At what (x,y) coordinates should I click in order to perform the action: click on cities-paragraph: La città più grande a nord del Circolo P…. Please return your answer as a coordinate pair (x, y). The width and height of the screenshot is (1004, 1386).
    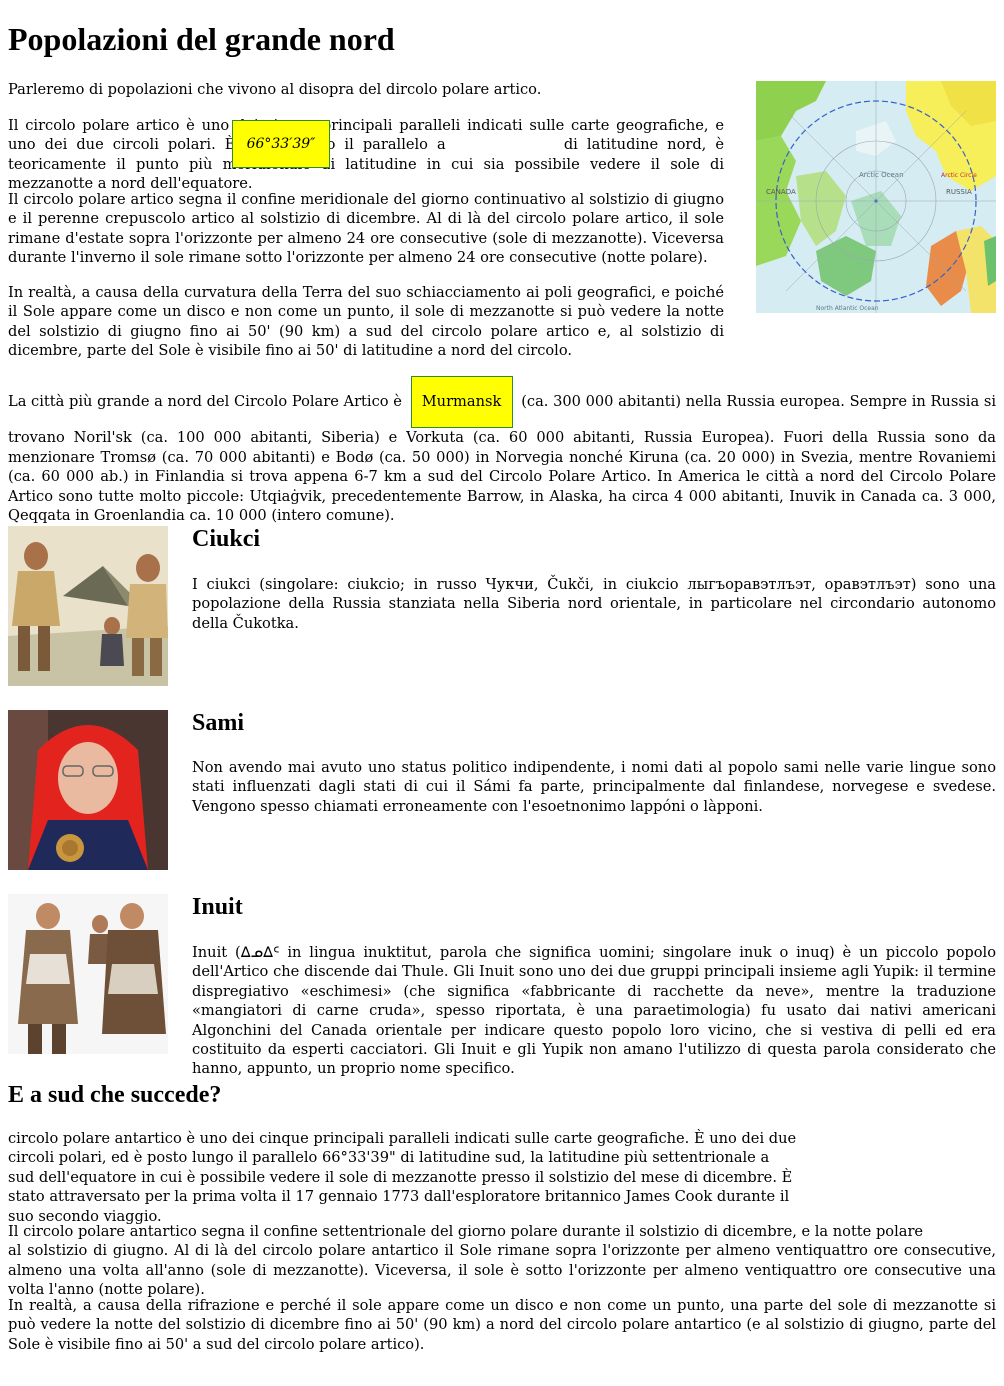
    Looking at the image, I should click on (502, 451).